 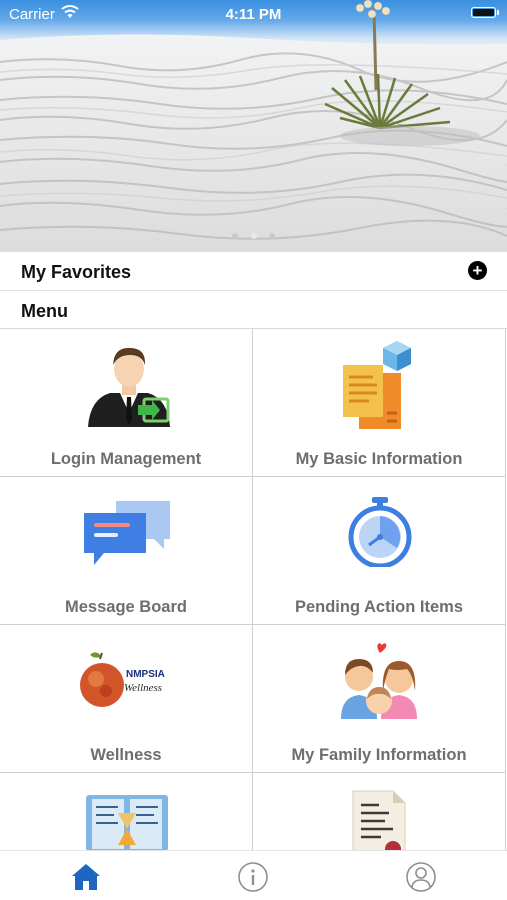 I want to click on info-icon, so click(x=253, y=877).